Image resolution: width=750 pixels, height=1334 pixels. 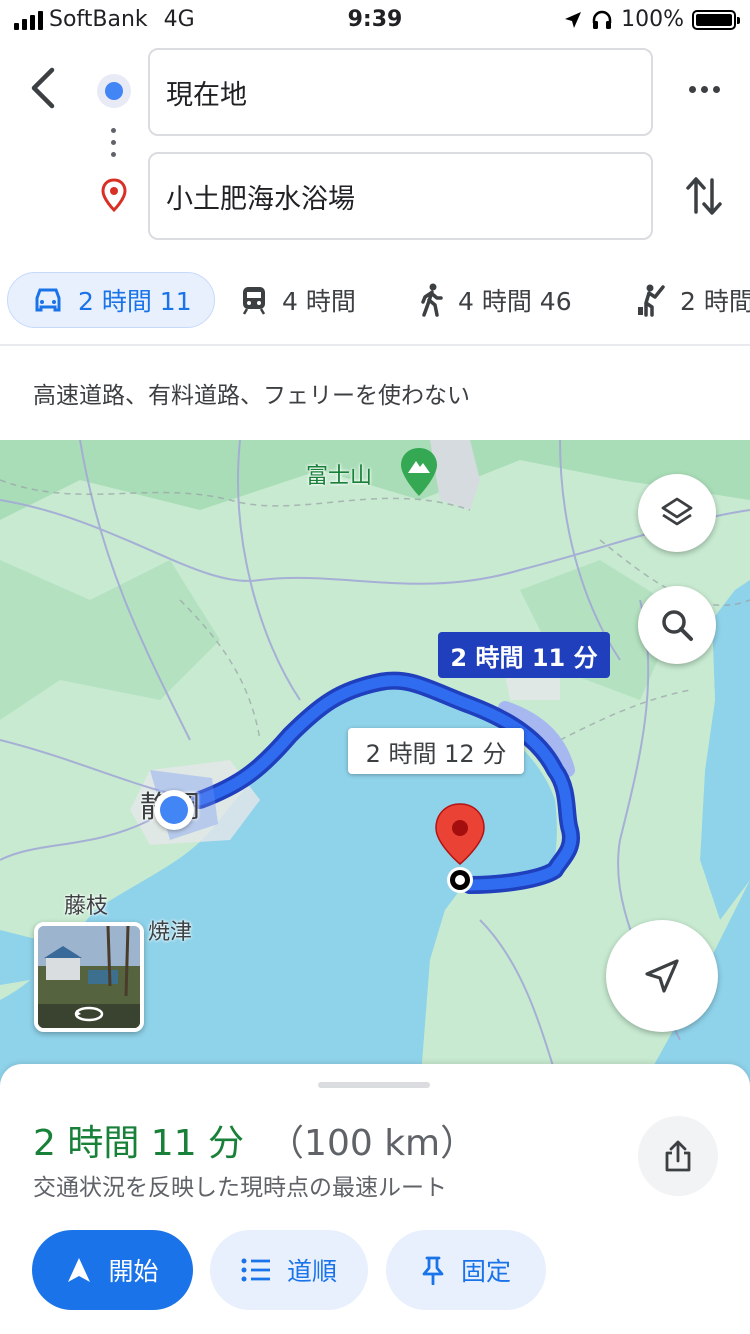 I want to click on share-icon, so click(x=678, y=1156).